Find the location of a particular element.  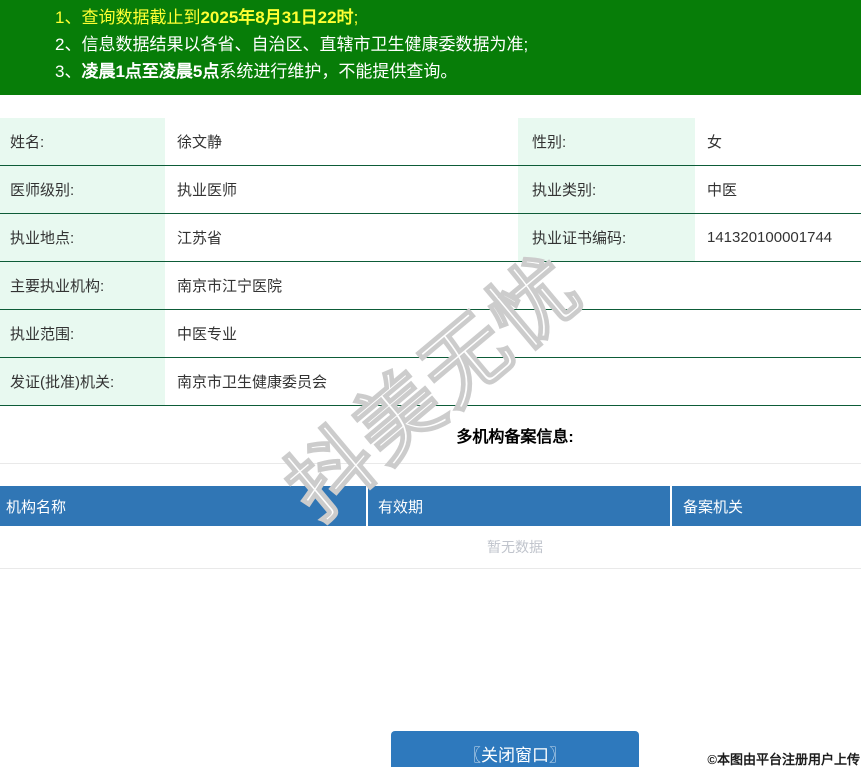

close-window-button: 〖关闭窗口〗 is located at coordinates (515, 749).